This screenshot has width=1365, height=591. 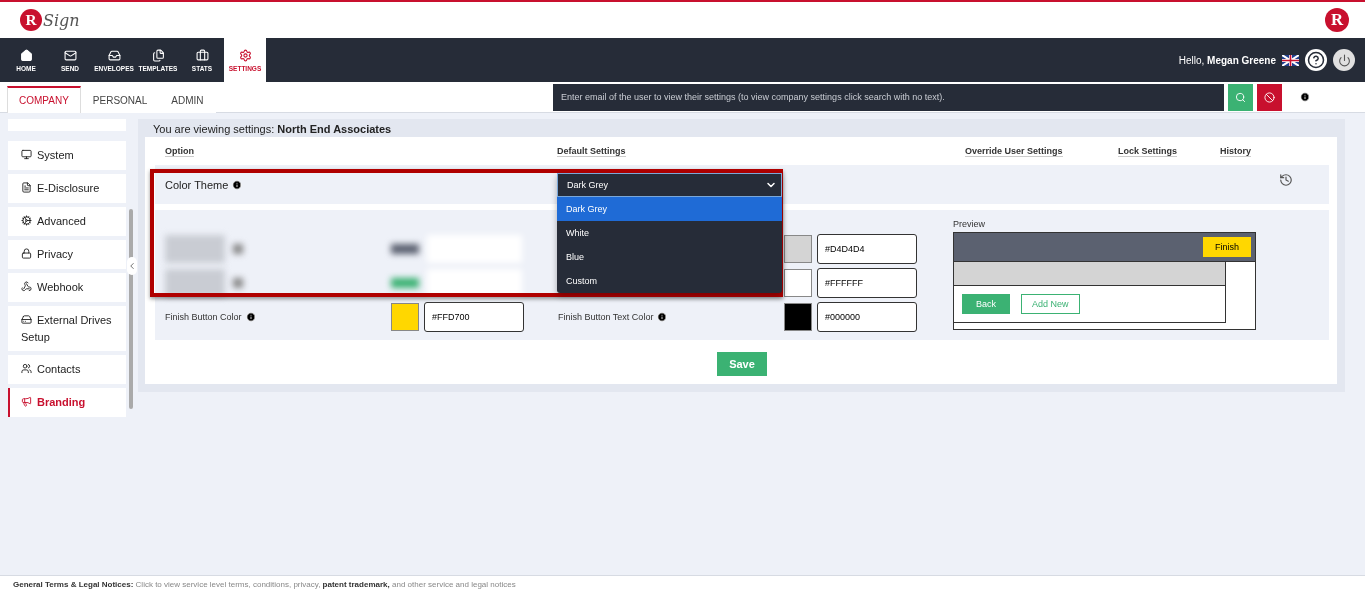 I want to click on help-icon, so click(x=1316, y=60).